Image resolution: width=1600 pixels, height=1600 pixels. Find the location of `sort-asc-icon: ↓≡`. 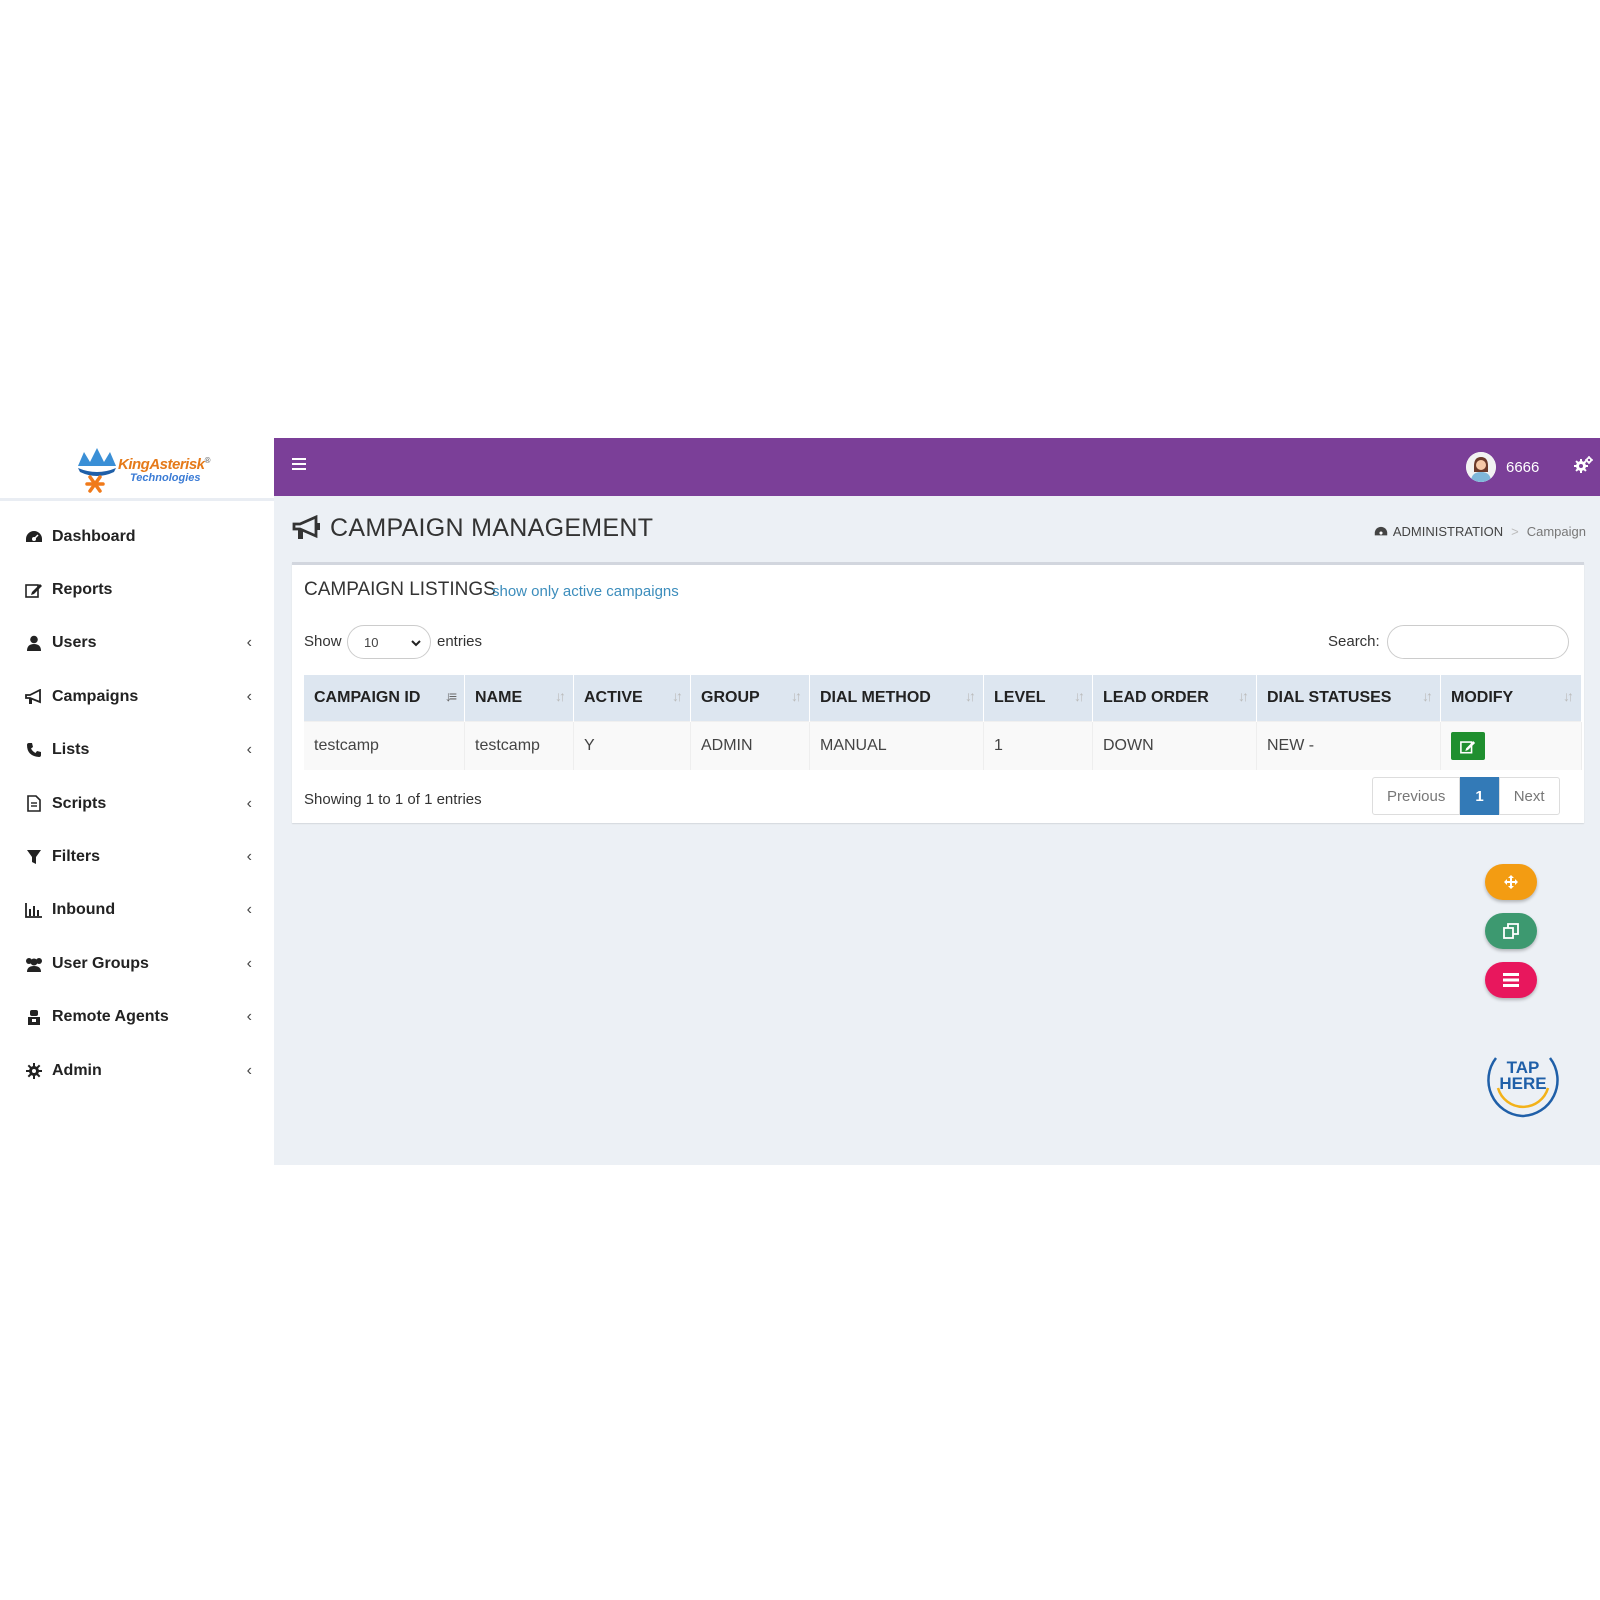

sort-asc-icon: ↓≡ is located at coordinates (450, 696).